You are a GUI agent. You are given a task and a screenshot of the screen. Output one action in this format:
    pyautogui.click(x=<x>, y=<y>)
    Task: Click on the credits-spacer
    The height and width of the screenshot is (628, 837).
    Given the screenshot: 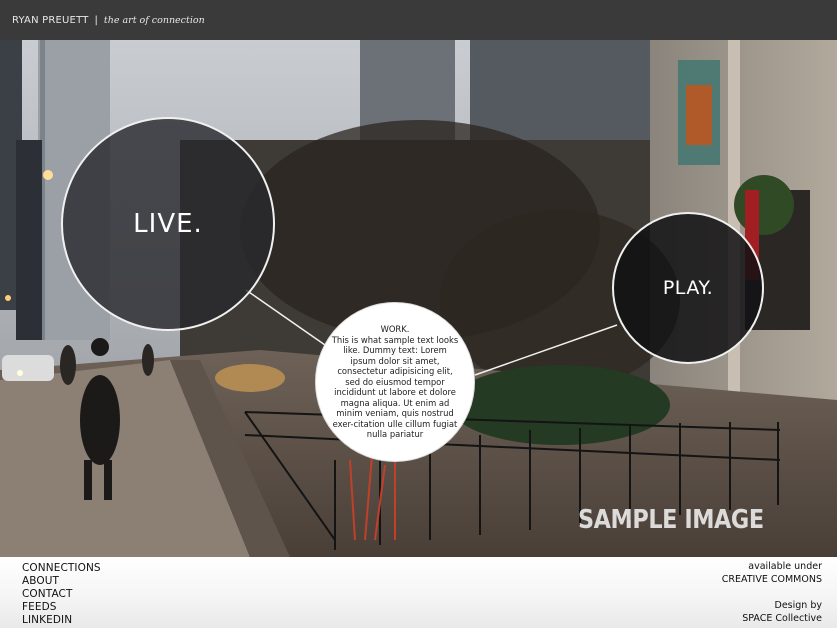 What is the action you would take?
    pyautogui.click(x=772, y=593)
    